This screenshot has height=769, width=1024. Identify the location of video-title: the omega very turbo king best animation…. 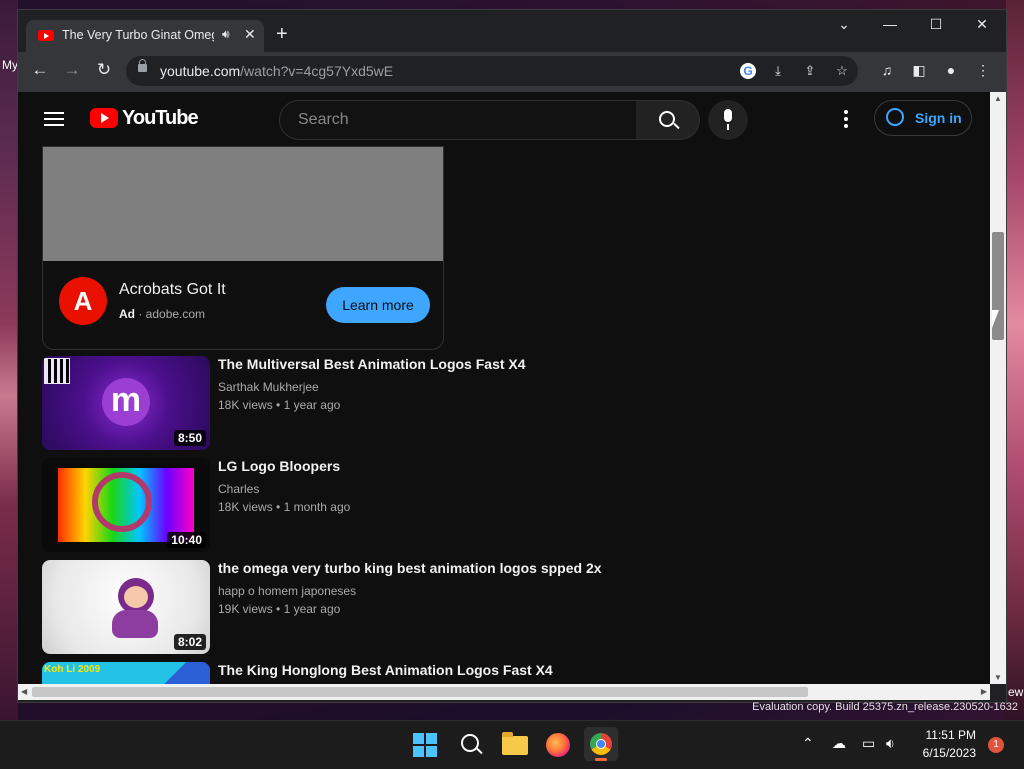
(410, 568).